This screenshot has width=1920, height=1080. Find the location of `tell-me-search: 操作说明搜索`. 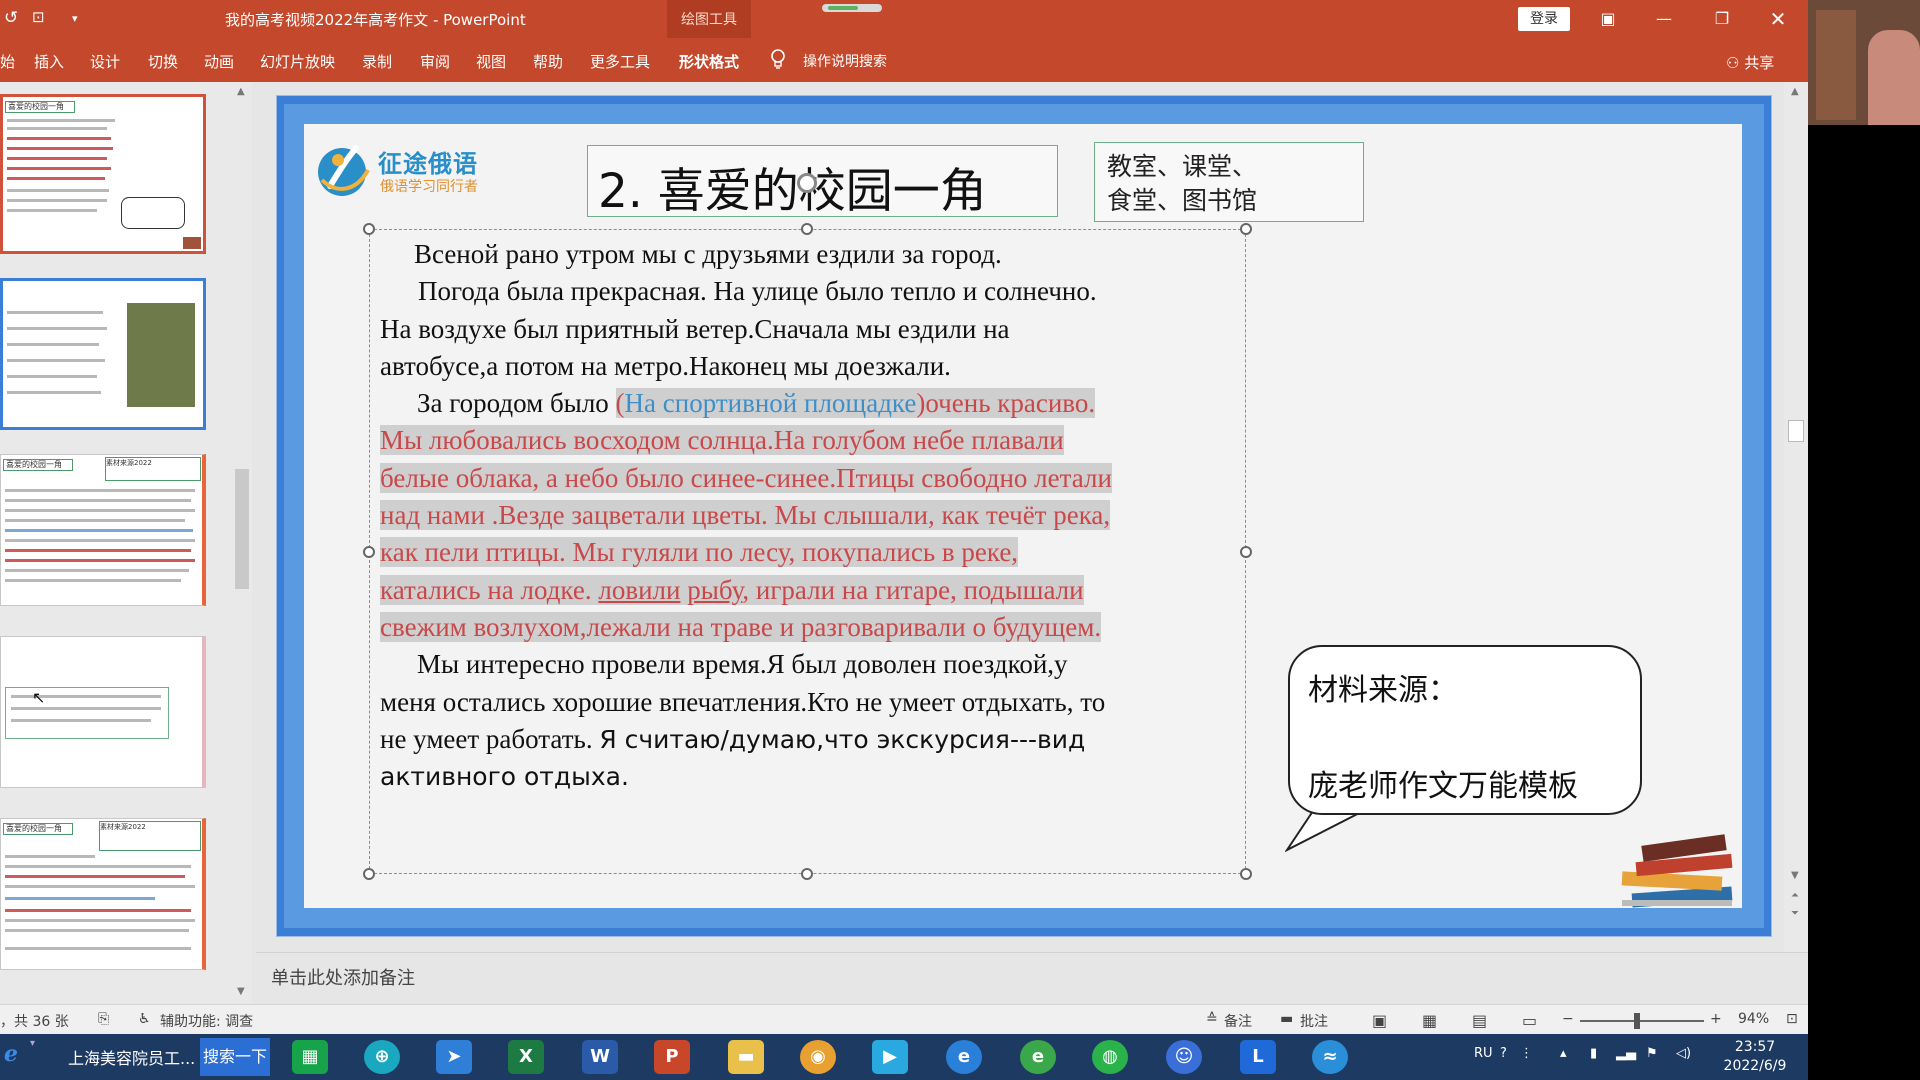

tell-me-search: 操作说明搜索 is located at coordinates (845, 61).